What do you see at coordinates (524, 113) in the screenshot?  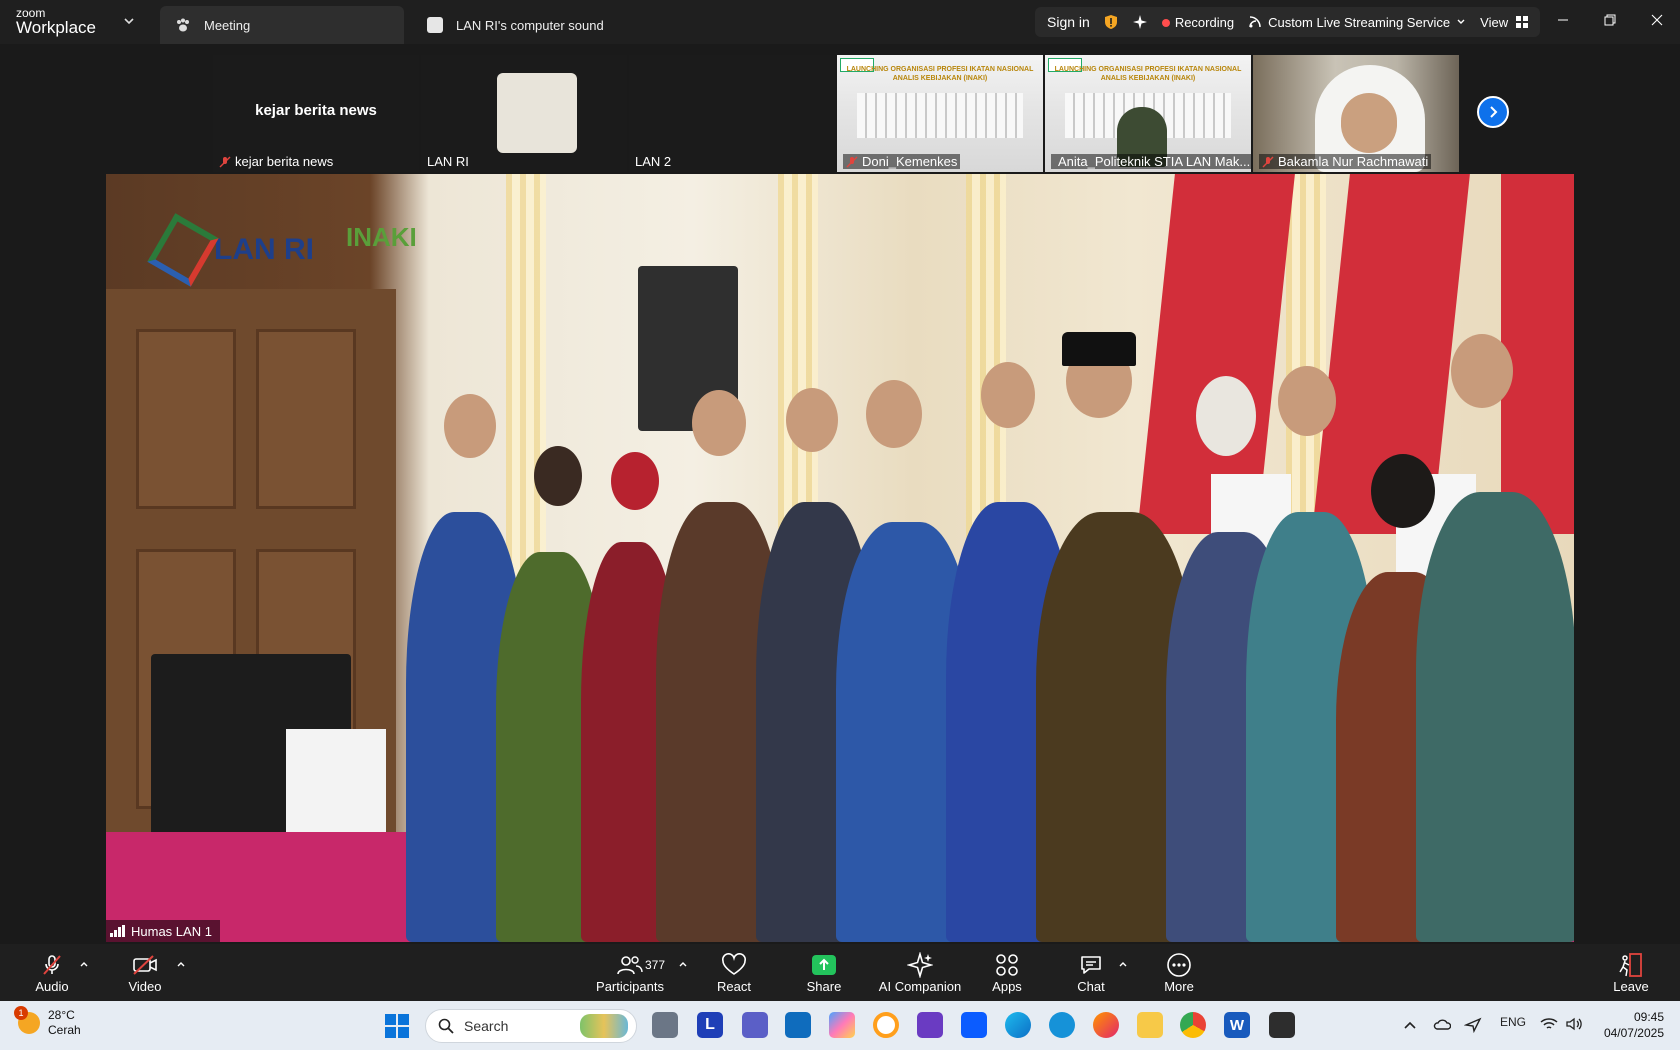 I see `participant-tile: LAN RI` at bounding box center [524, 113].